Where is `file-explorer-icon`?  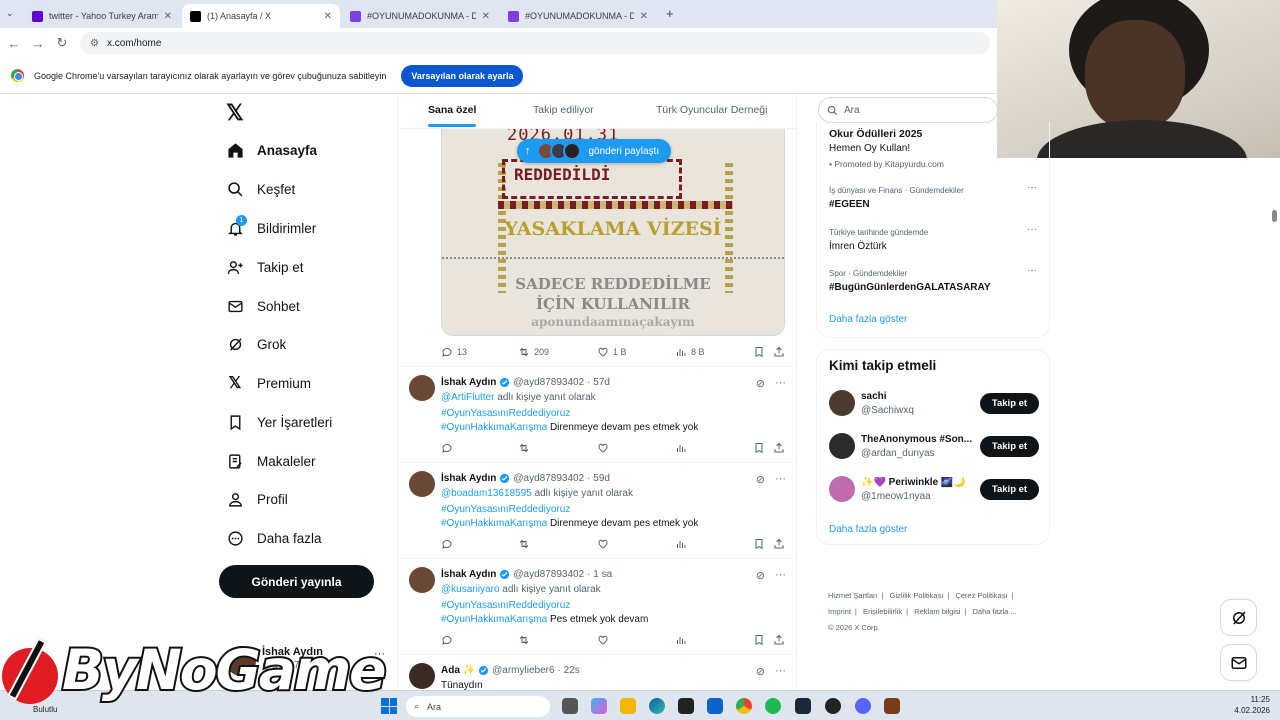
file-explorer-icon is located at coordinates (570, 706).